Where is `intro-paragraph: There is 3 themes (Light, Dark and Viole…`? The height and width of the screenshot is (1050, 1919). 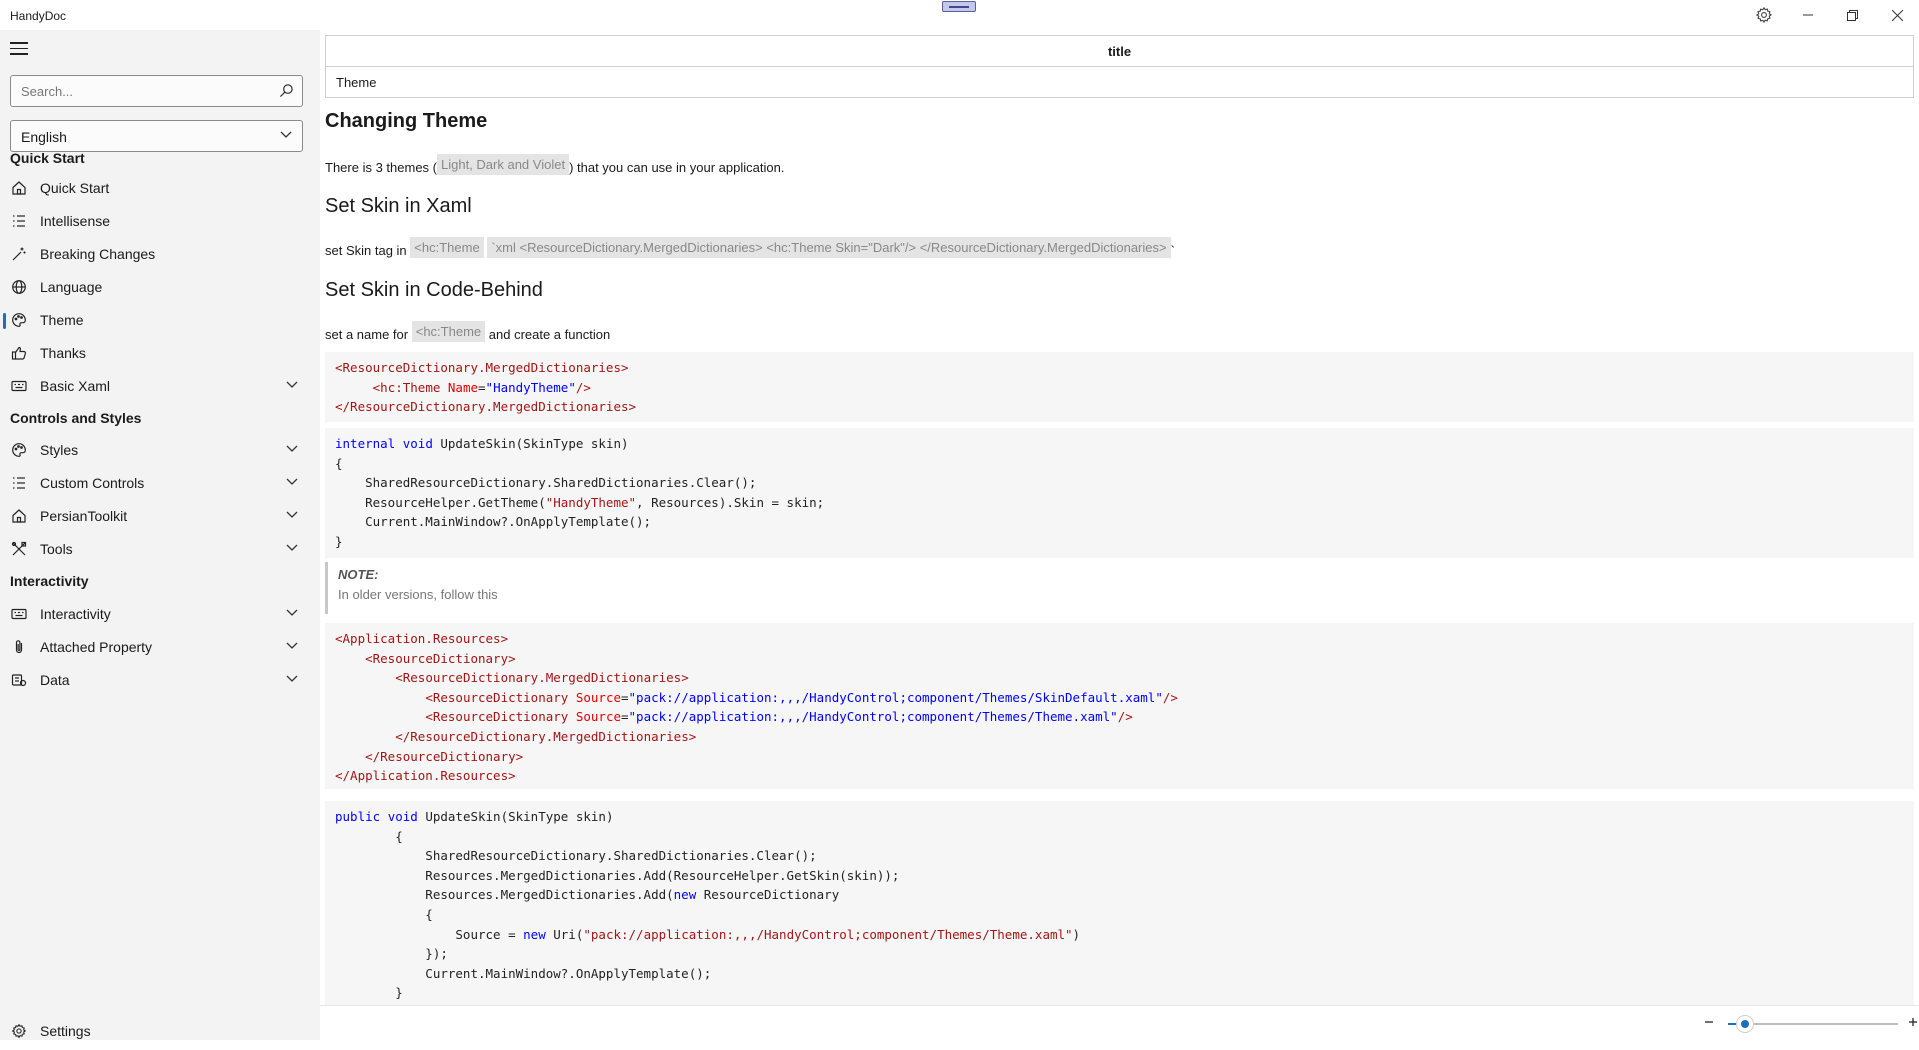
intro-paragraph: There is 3 themes (Light, Dark and Viole… is located at coordinates (555, 167).